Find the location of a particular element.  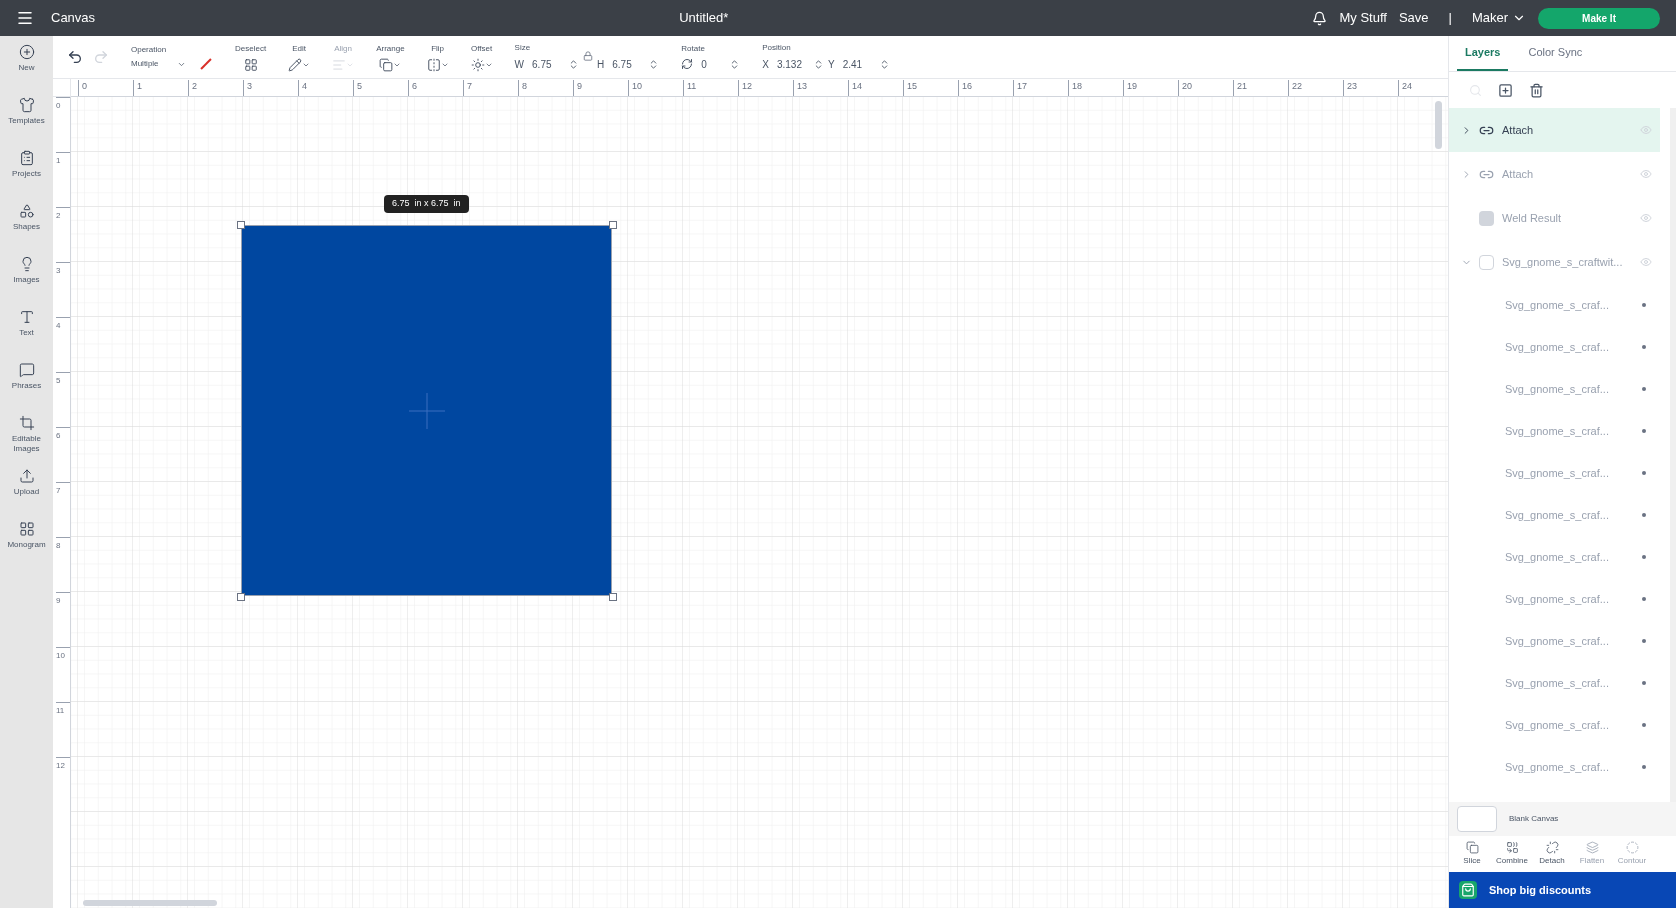

sidebar-item: Upload is located at coordinates (26, 494).